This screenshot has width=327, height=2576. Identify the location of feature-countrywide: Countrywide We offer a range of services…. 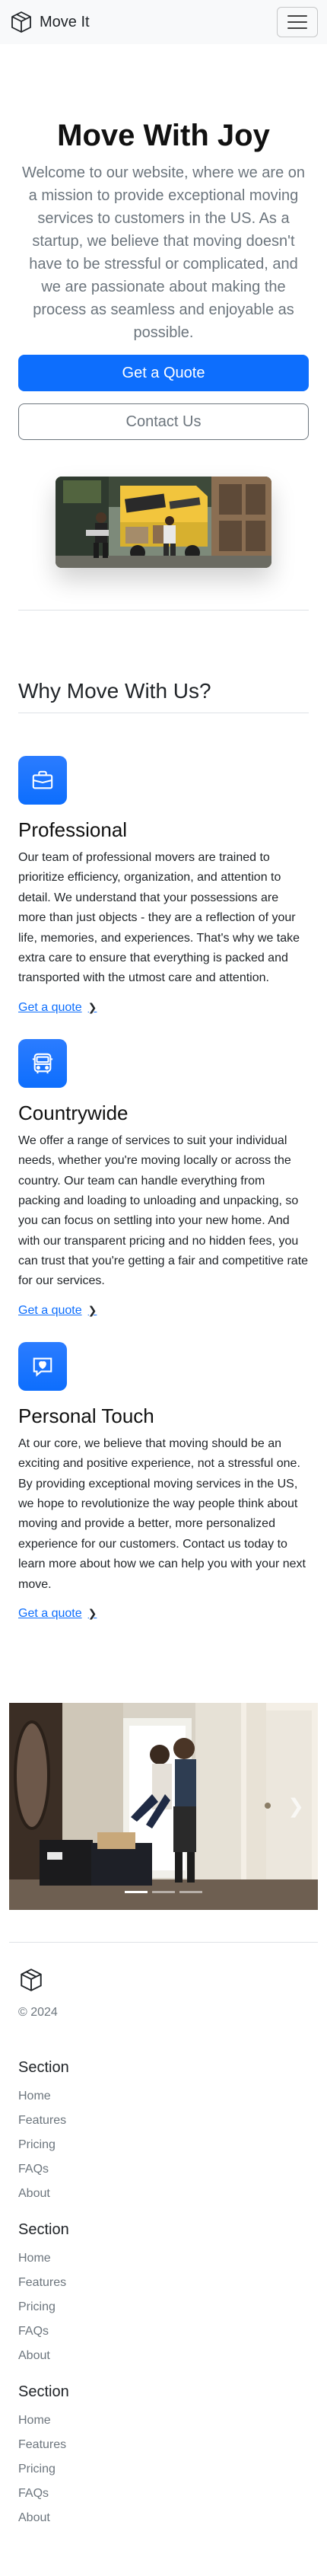
(163, 1178).